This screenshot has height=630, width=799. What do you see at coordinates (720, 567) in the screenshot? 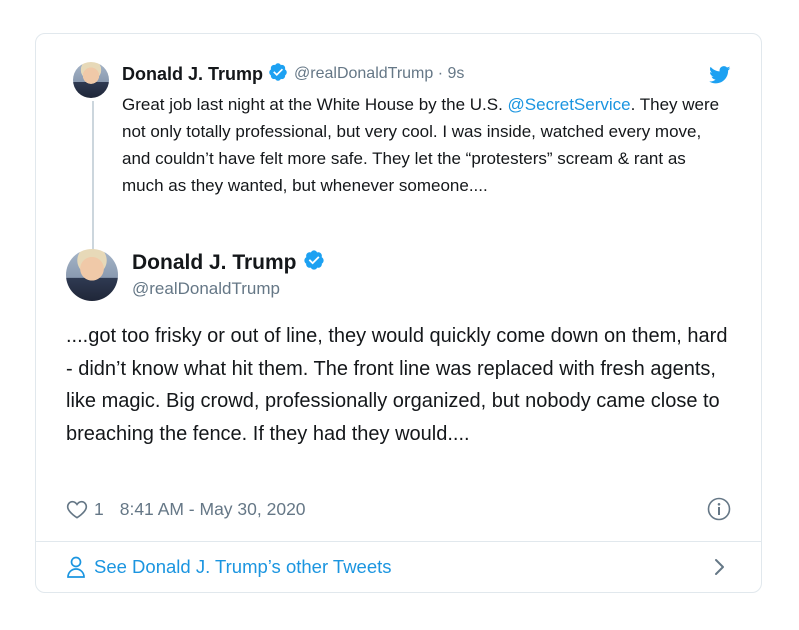
I see `chevron-right-icon` at bounding box center [720, 567].